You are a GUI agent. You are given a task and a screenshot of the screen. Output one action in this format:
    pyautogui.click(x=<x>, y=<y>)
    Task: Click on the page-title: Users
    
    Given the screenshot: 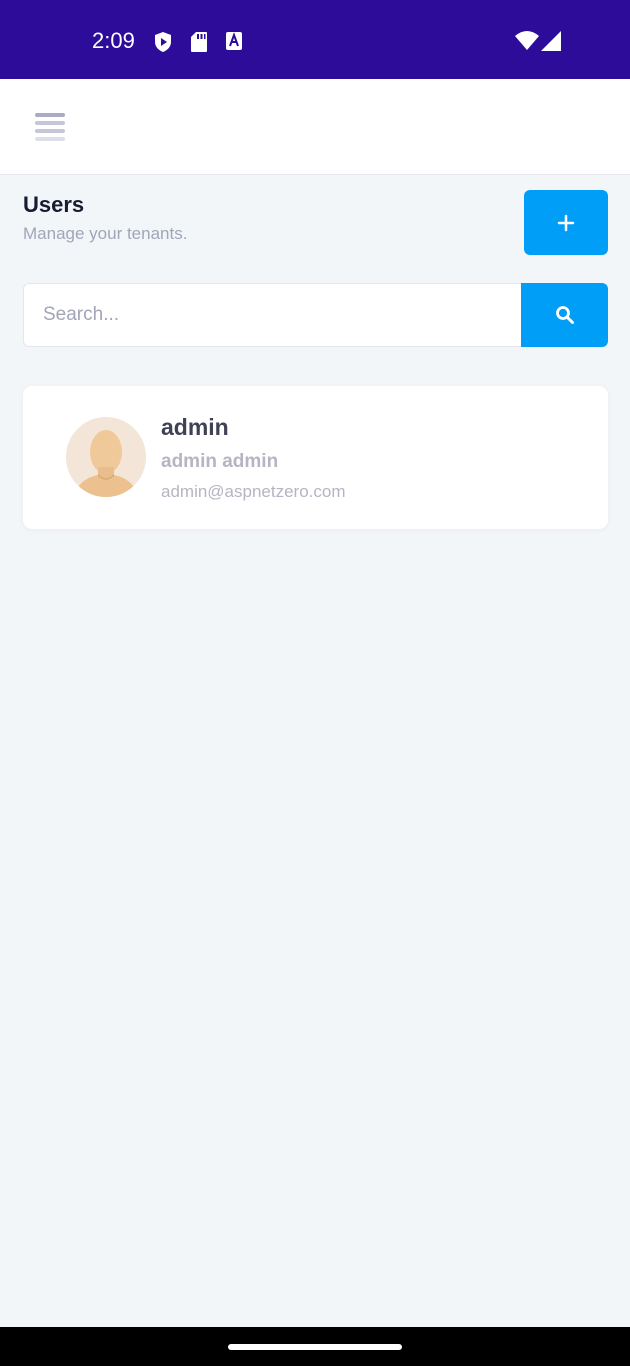 What is the action you would take?
    pyautogui.click(x=54, y=204)
    